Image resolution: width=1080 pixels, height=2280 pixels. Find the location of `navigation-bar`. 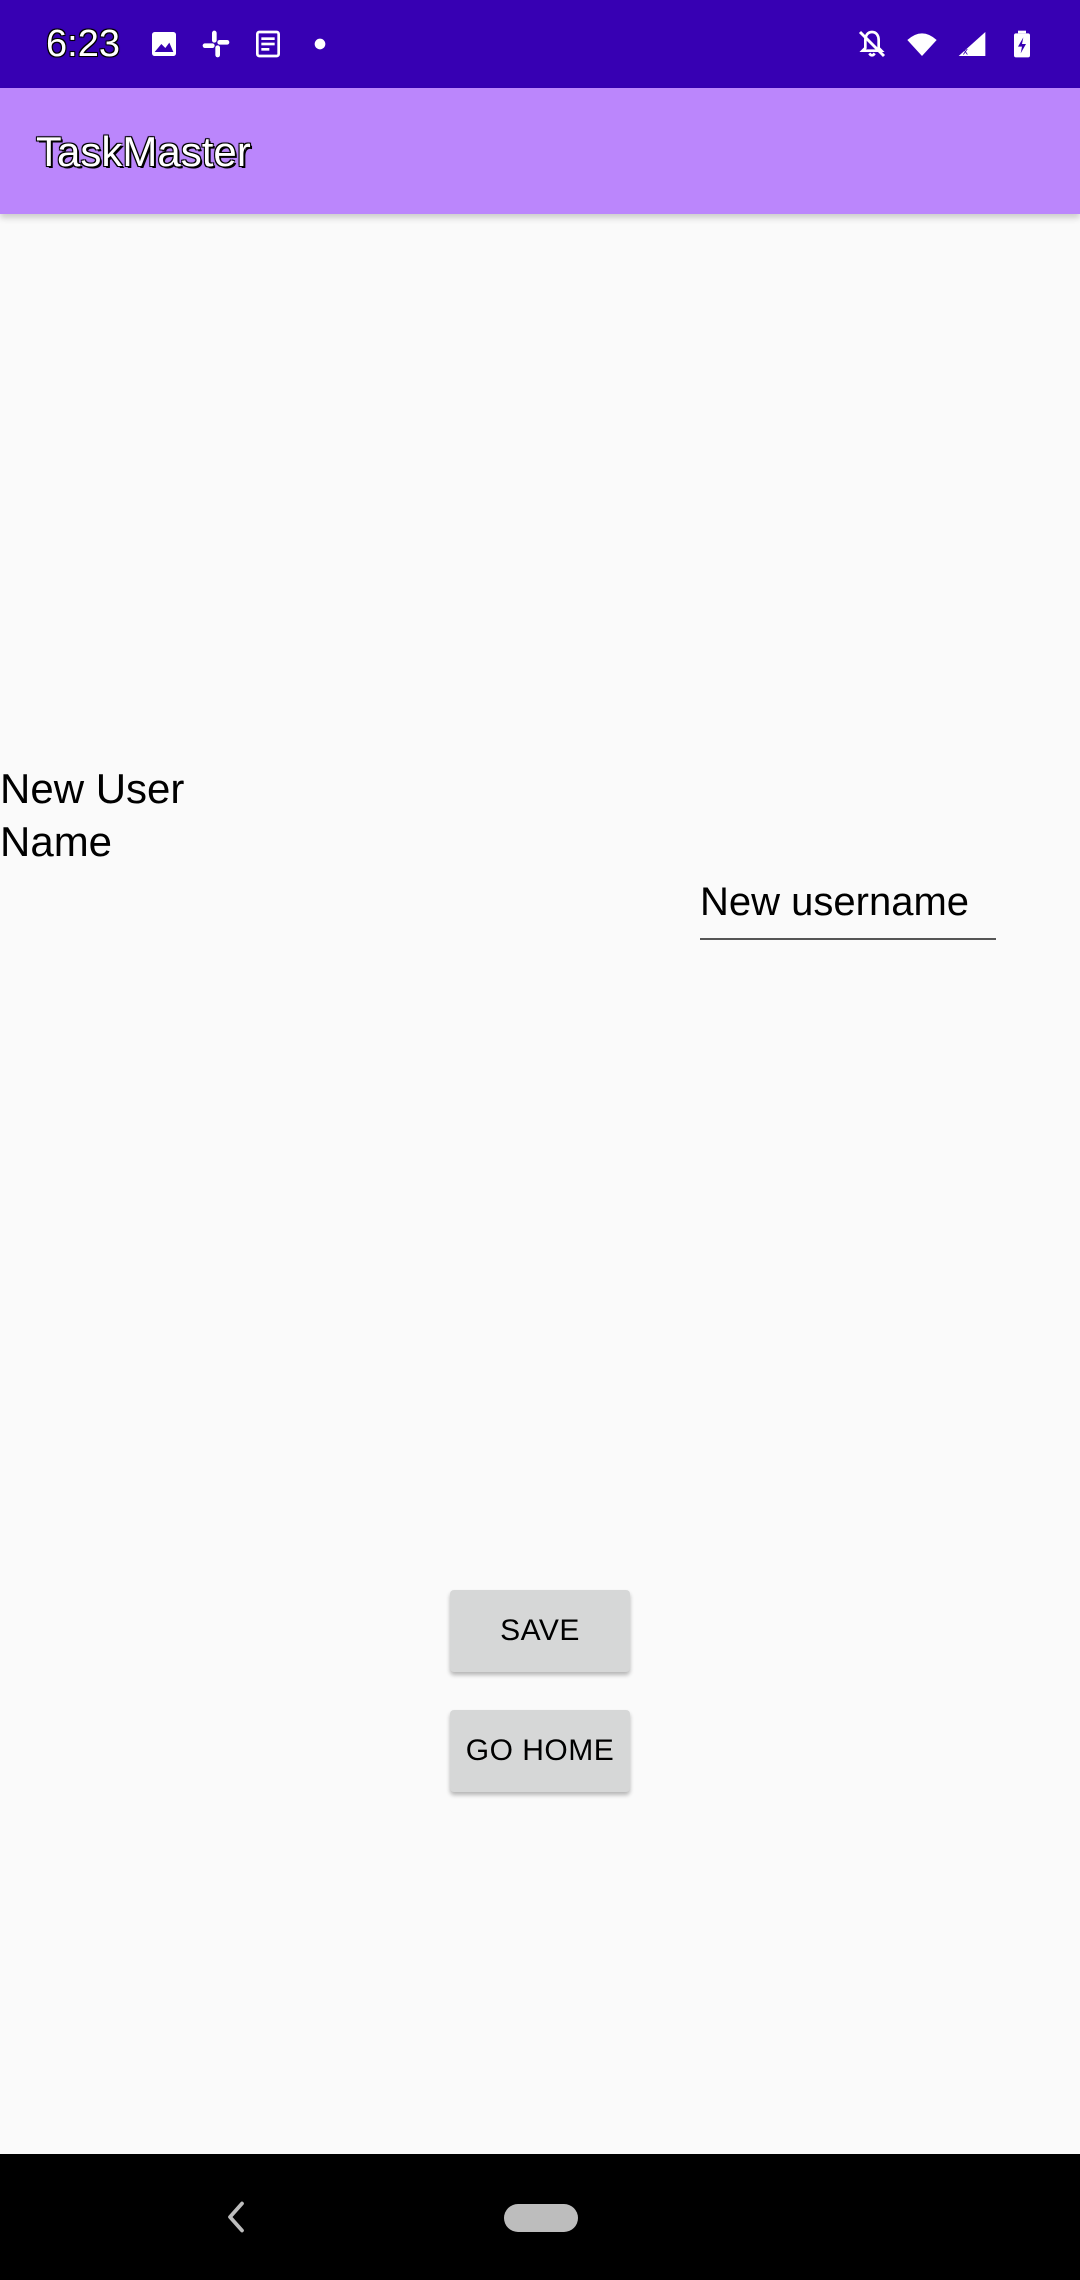

navigation-bar is located at coordinates (540, 2217).